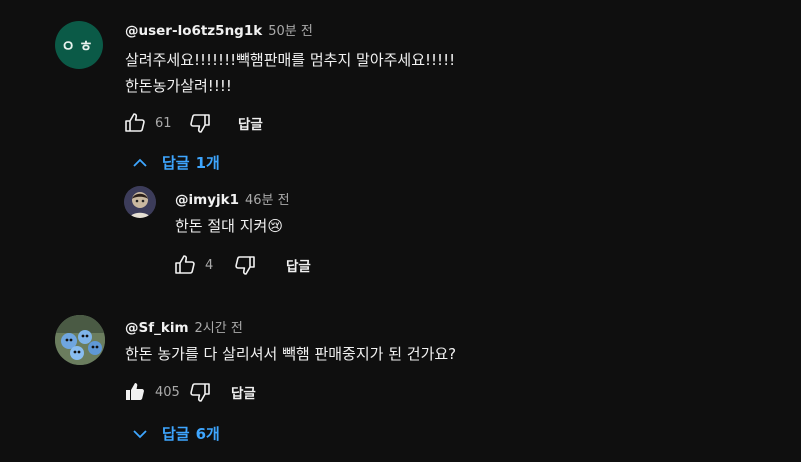 Image resolution: width=801 pixels, height=462 pixels. Describe the element at coordinates (209, 265) in the screenshot. I see `like-count: 4` at that location.